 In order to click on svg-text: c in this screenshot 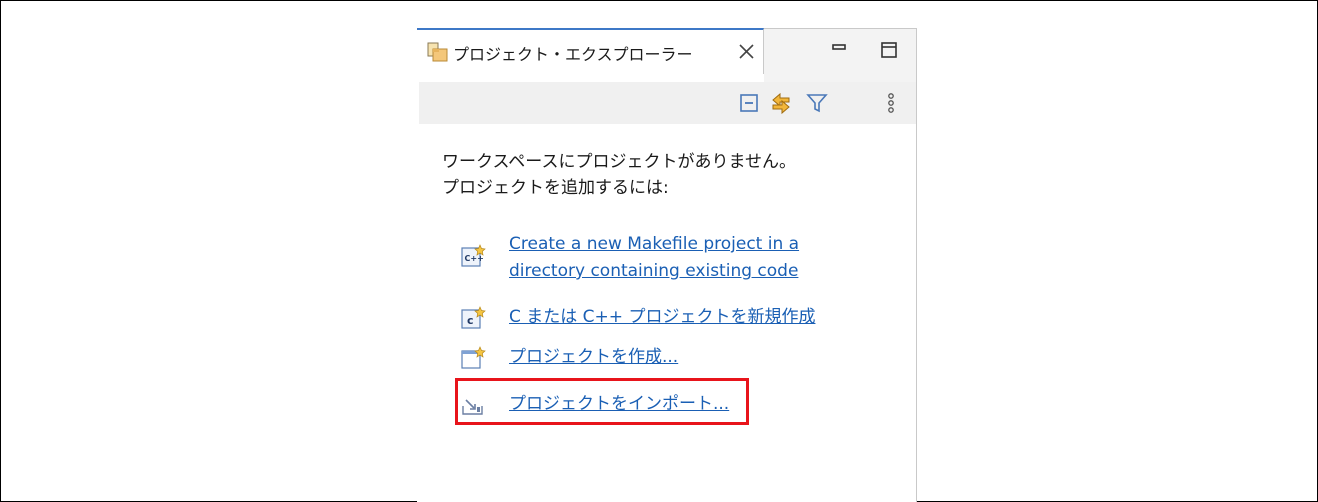, I will do `click(470, 320)`.